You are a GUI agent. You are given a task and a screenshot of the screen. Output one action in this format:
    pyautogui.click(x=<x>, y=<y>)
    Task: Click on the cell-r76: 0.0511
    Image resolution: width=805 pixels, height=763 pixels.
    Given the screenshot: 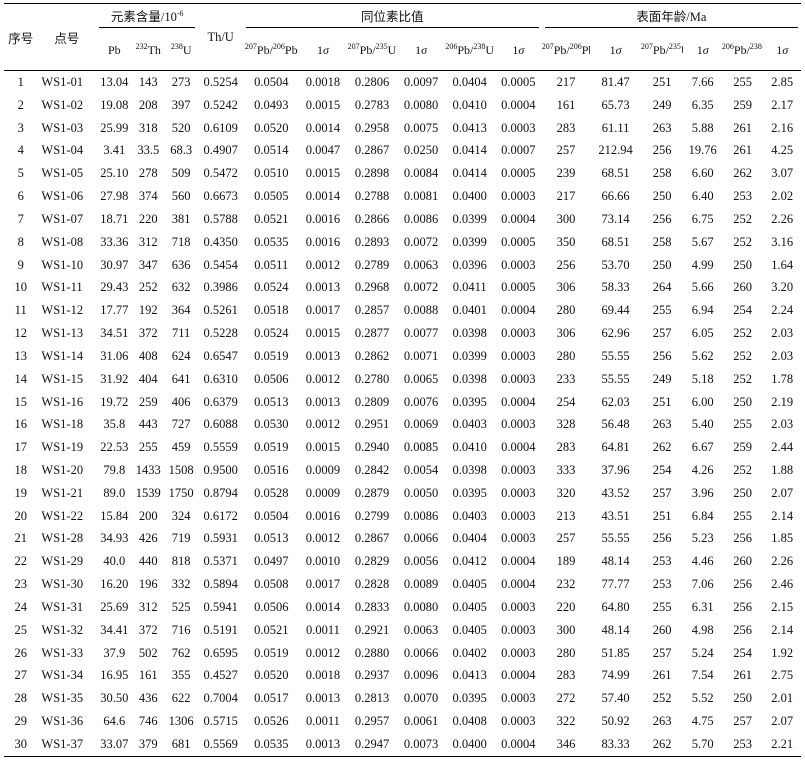 What is the action you would take?
    pyautogui.click(x=271, y=264)
    